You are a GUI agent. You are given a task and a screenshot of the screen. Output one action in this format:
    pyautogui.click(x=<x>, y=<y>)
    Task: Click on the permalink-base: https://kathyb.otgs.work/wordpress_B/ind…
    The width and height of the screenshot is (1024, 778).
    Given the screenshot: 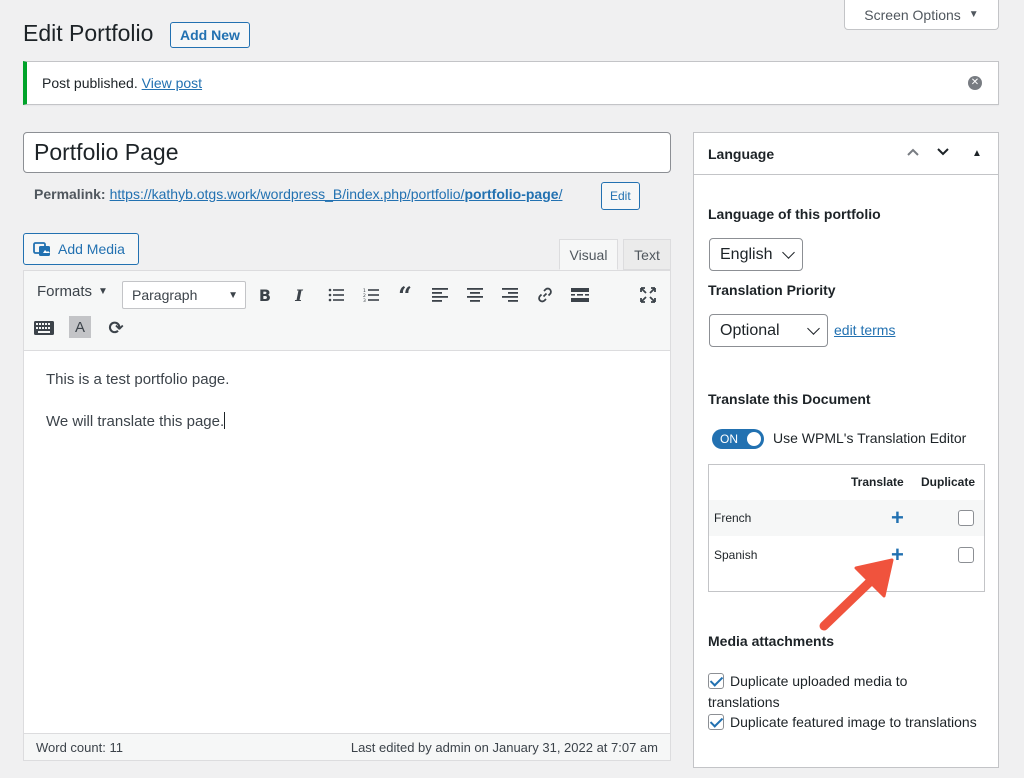 What is the action you would take?
    pyautogui.click(x=287, y=194)
    